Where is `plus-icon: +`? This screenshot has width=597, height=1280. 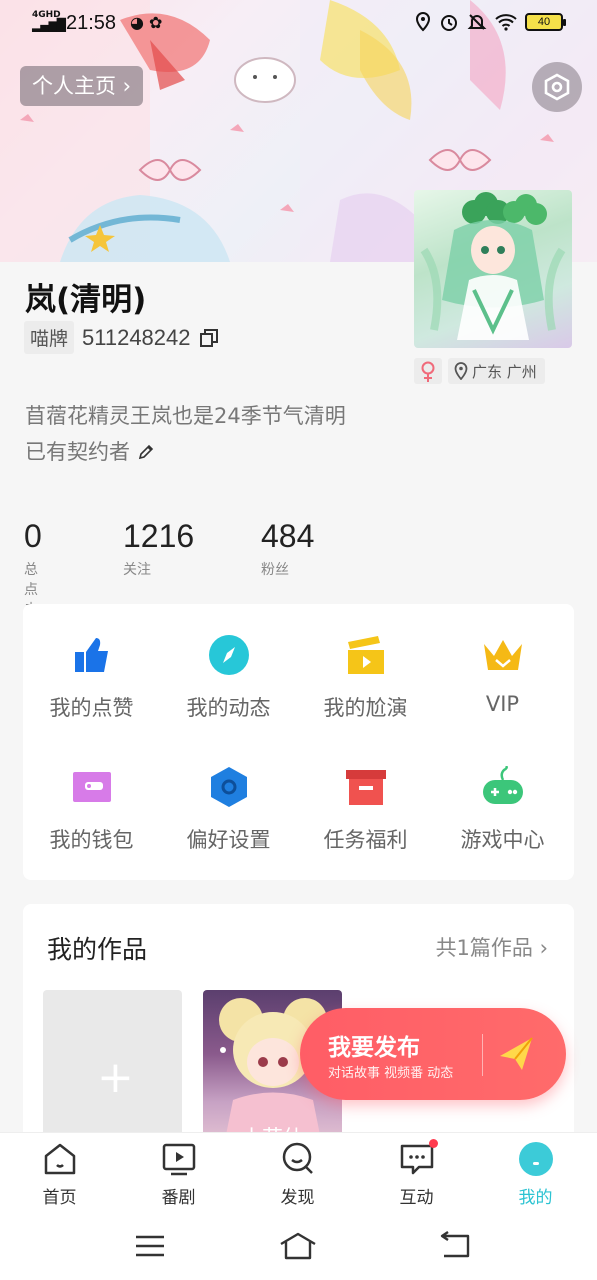 plus-icon: + is located at coordinates (115, 1077).